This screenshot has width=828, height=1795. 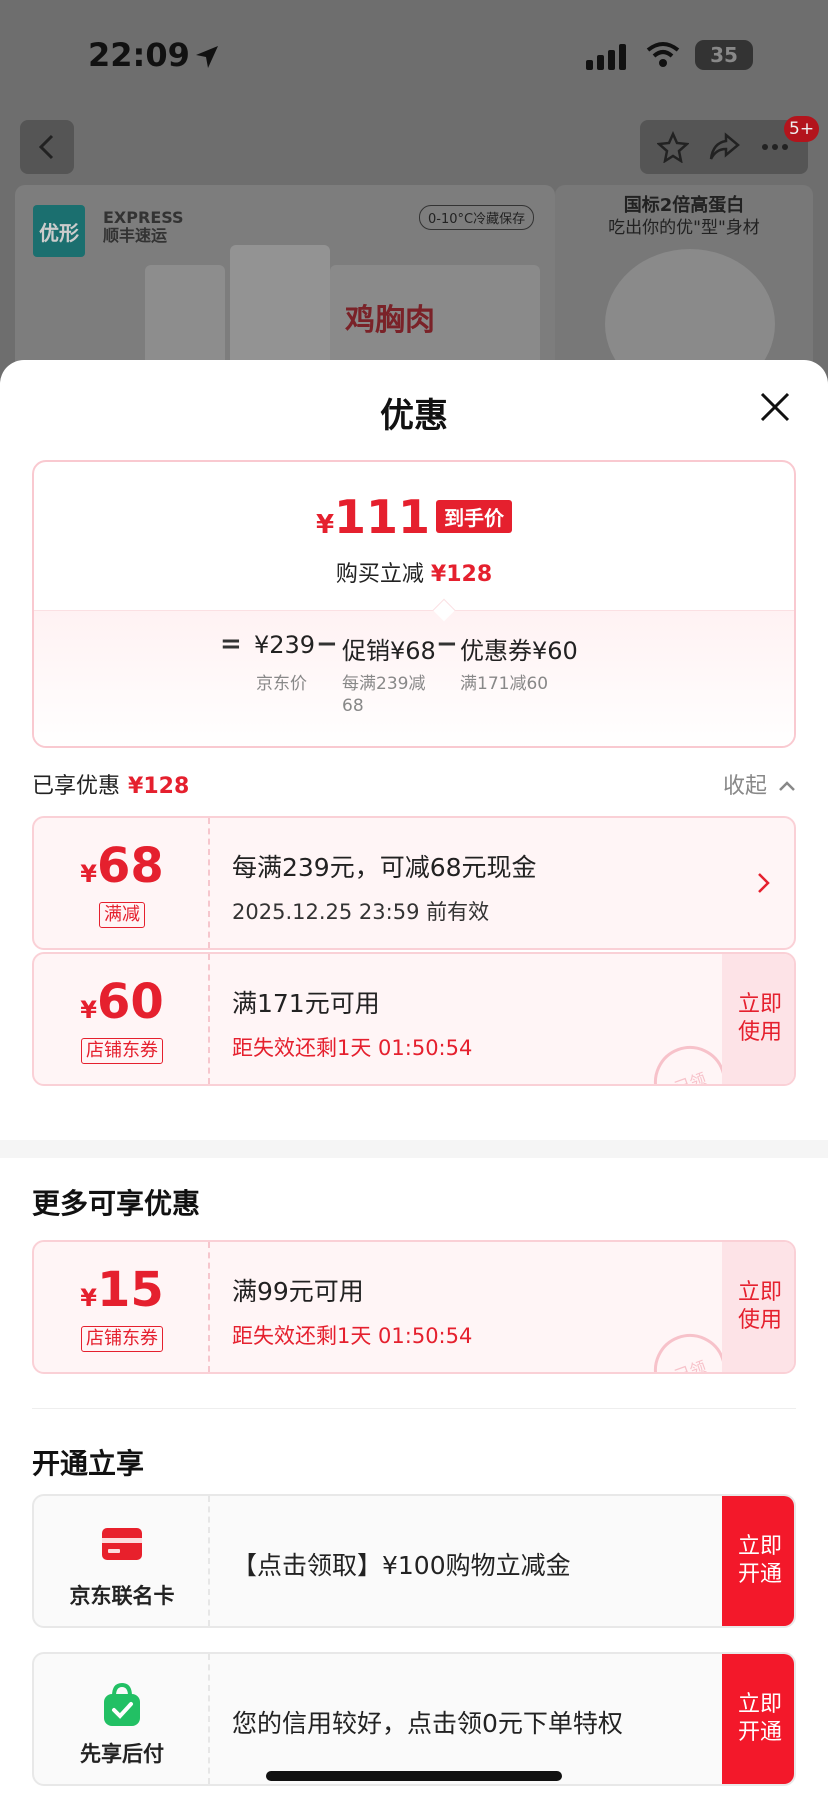 What do you see at coordinates (379, 574) in the screenshot?
I see `reduce-label: 购买立减` at bounding box center [379, 574].